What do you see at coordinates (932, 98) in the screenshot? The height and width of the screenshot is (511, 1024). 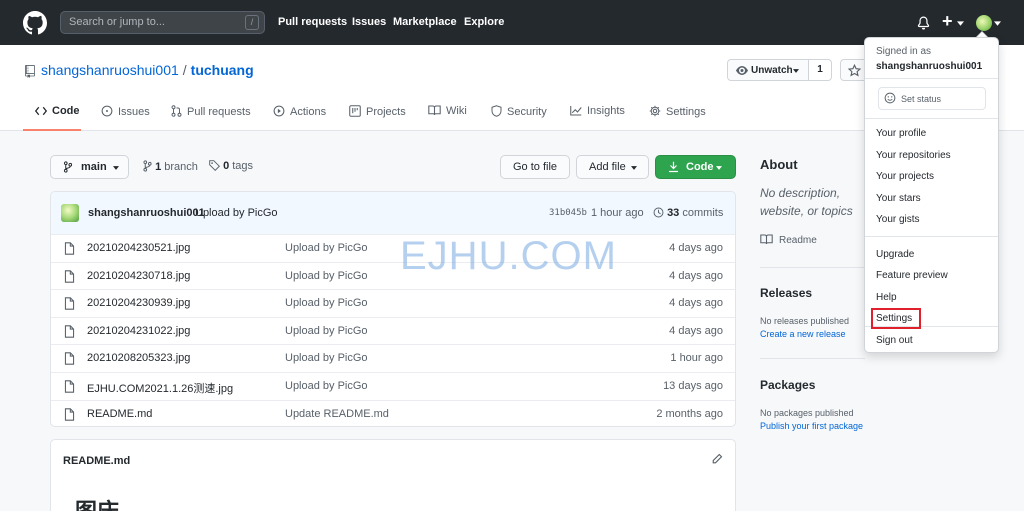 I see `set-status-button: Set status` at bounding box center [932, 98].